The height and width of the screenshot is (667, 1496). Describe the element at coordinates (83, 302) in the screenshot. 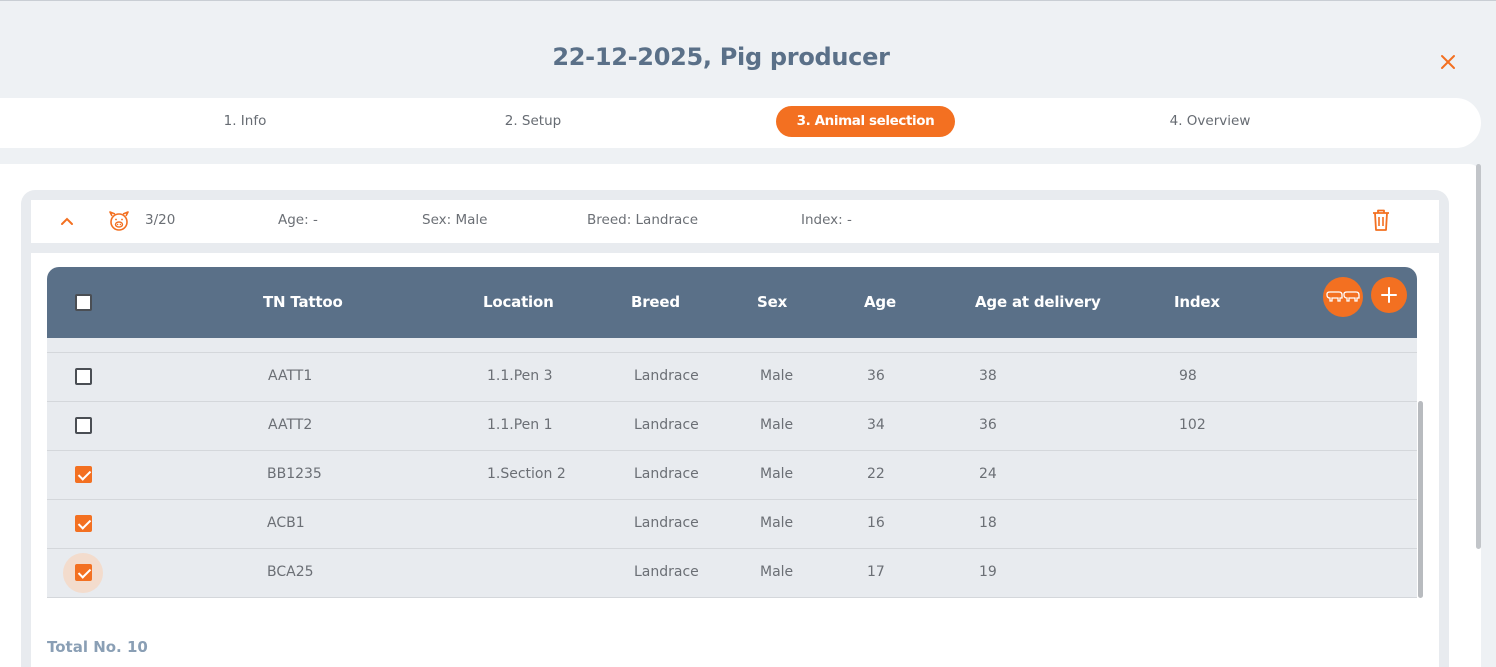

I see `select-all-checkbox` at that location.